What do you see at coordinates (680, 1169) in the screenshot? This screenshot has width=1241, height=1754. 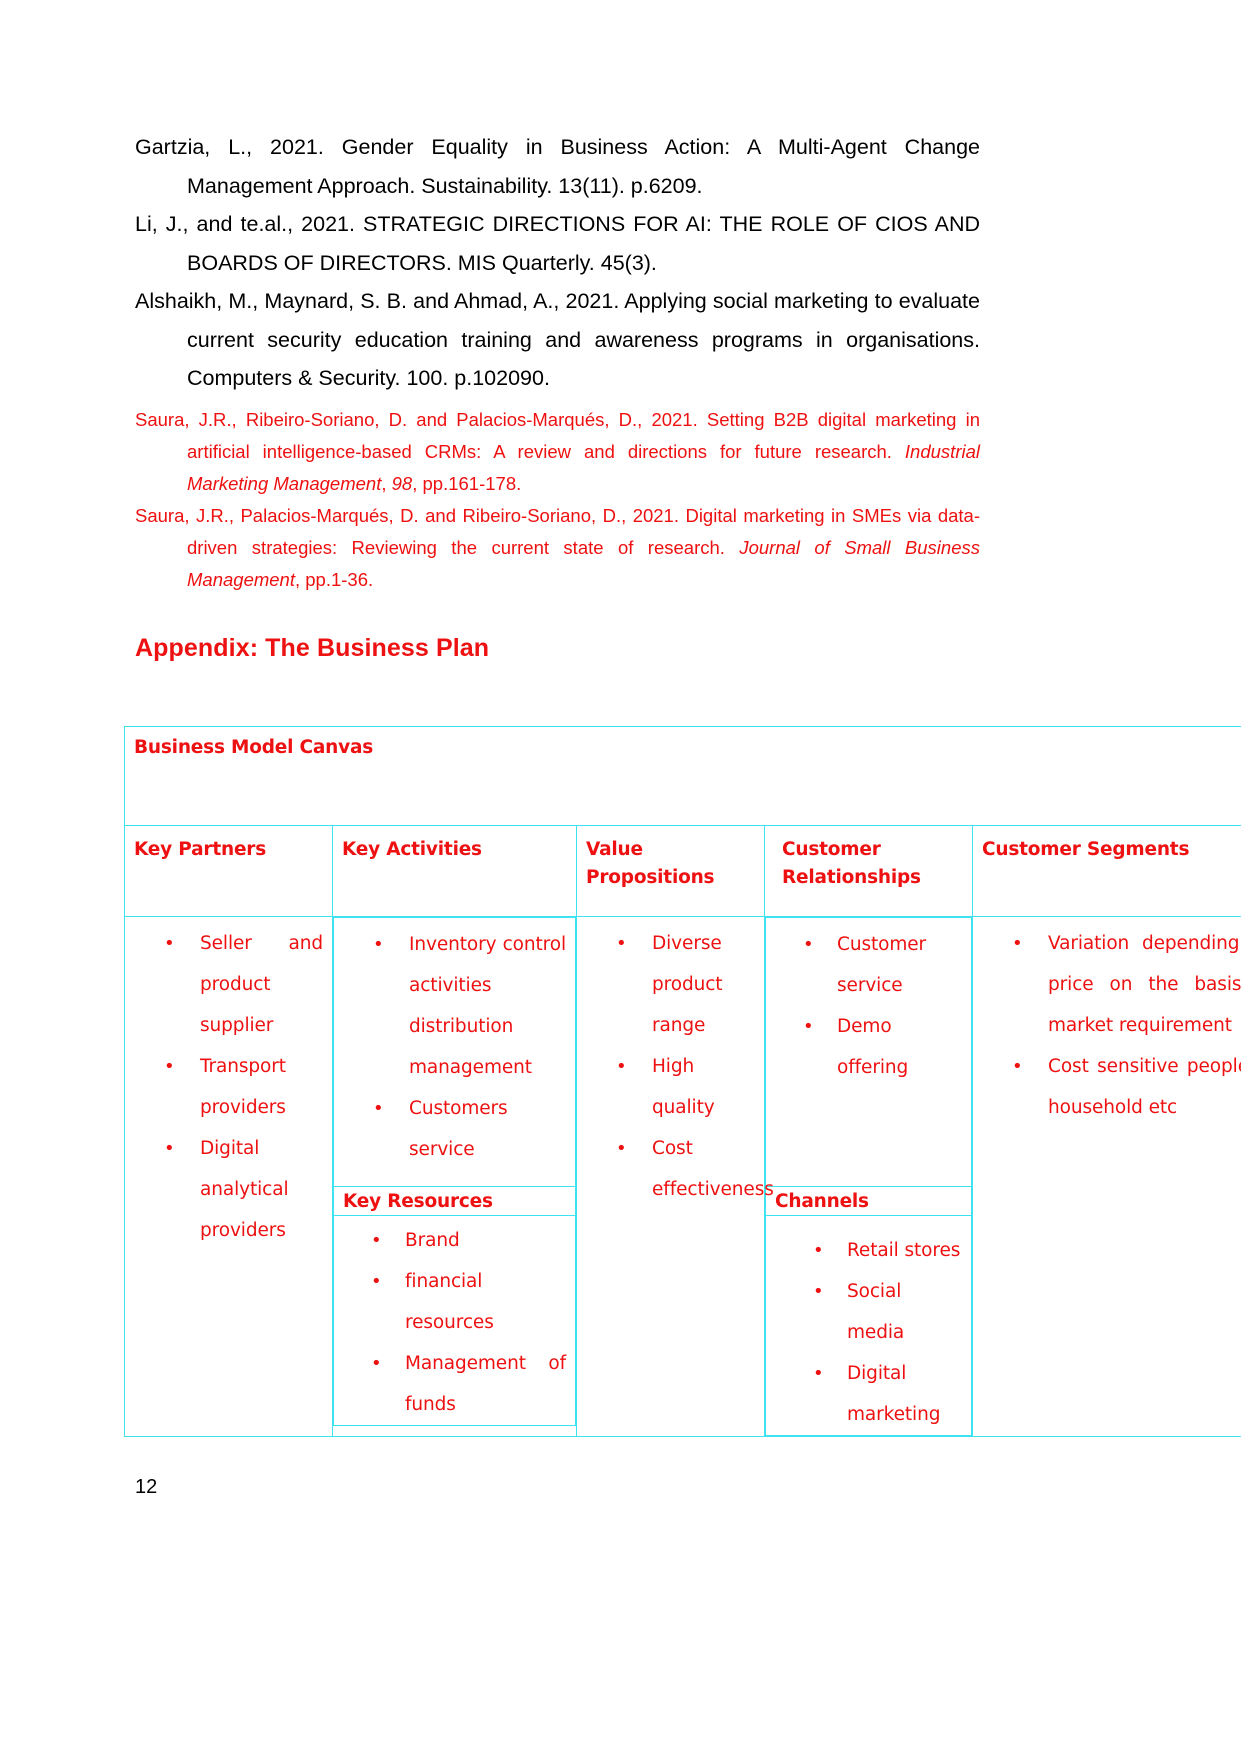 I see `list-item: Cost effectiveness` at bounding box center [680, 1169].